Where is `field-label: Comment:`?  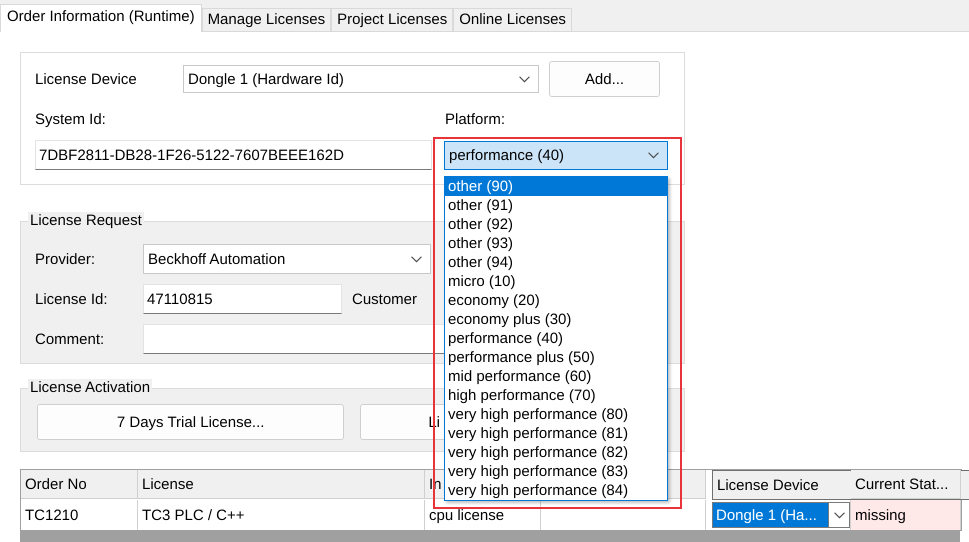
field-label: Comment: is located at coordinates (70, 339).